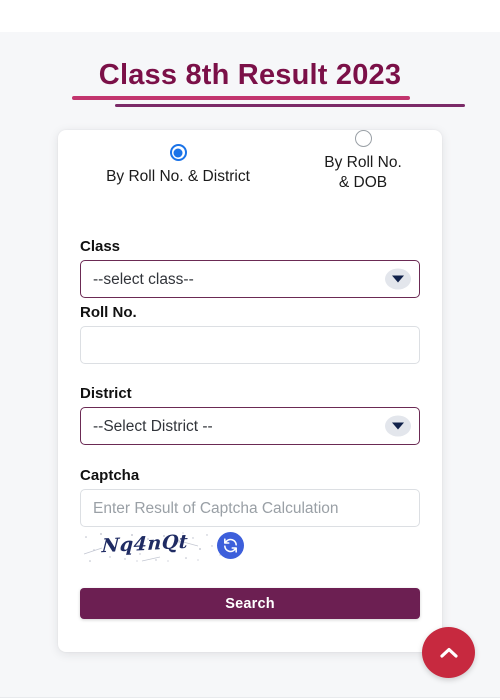  I want to click on search-mode-group: By Roll No. & District By Roll No. & DOB, so click(250, 183).